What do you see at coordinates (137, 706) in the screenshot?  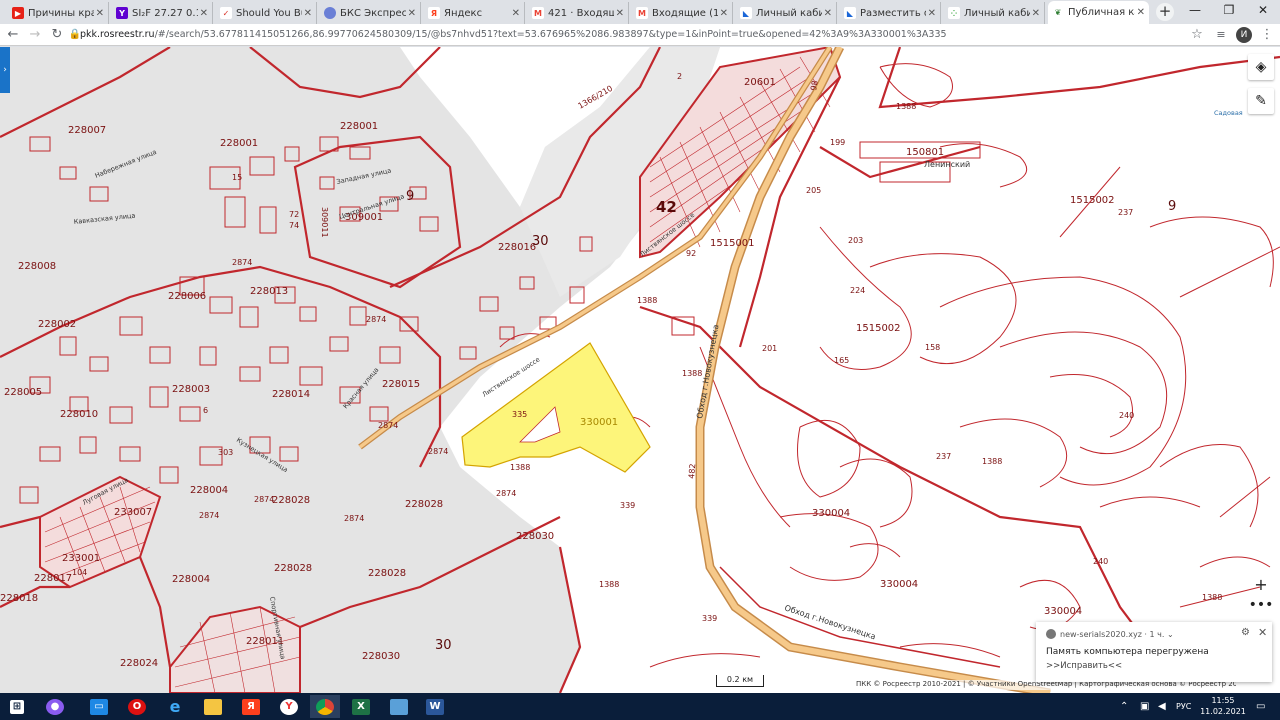 I see `opera-icon: O` at bounding box center [137, 706].